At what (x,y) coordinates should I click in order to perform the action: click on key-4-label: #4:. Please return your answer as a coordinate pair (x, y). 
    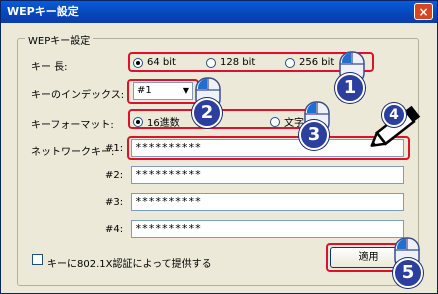
    Looking at the image, I should click on (114, 229).